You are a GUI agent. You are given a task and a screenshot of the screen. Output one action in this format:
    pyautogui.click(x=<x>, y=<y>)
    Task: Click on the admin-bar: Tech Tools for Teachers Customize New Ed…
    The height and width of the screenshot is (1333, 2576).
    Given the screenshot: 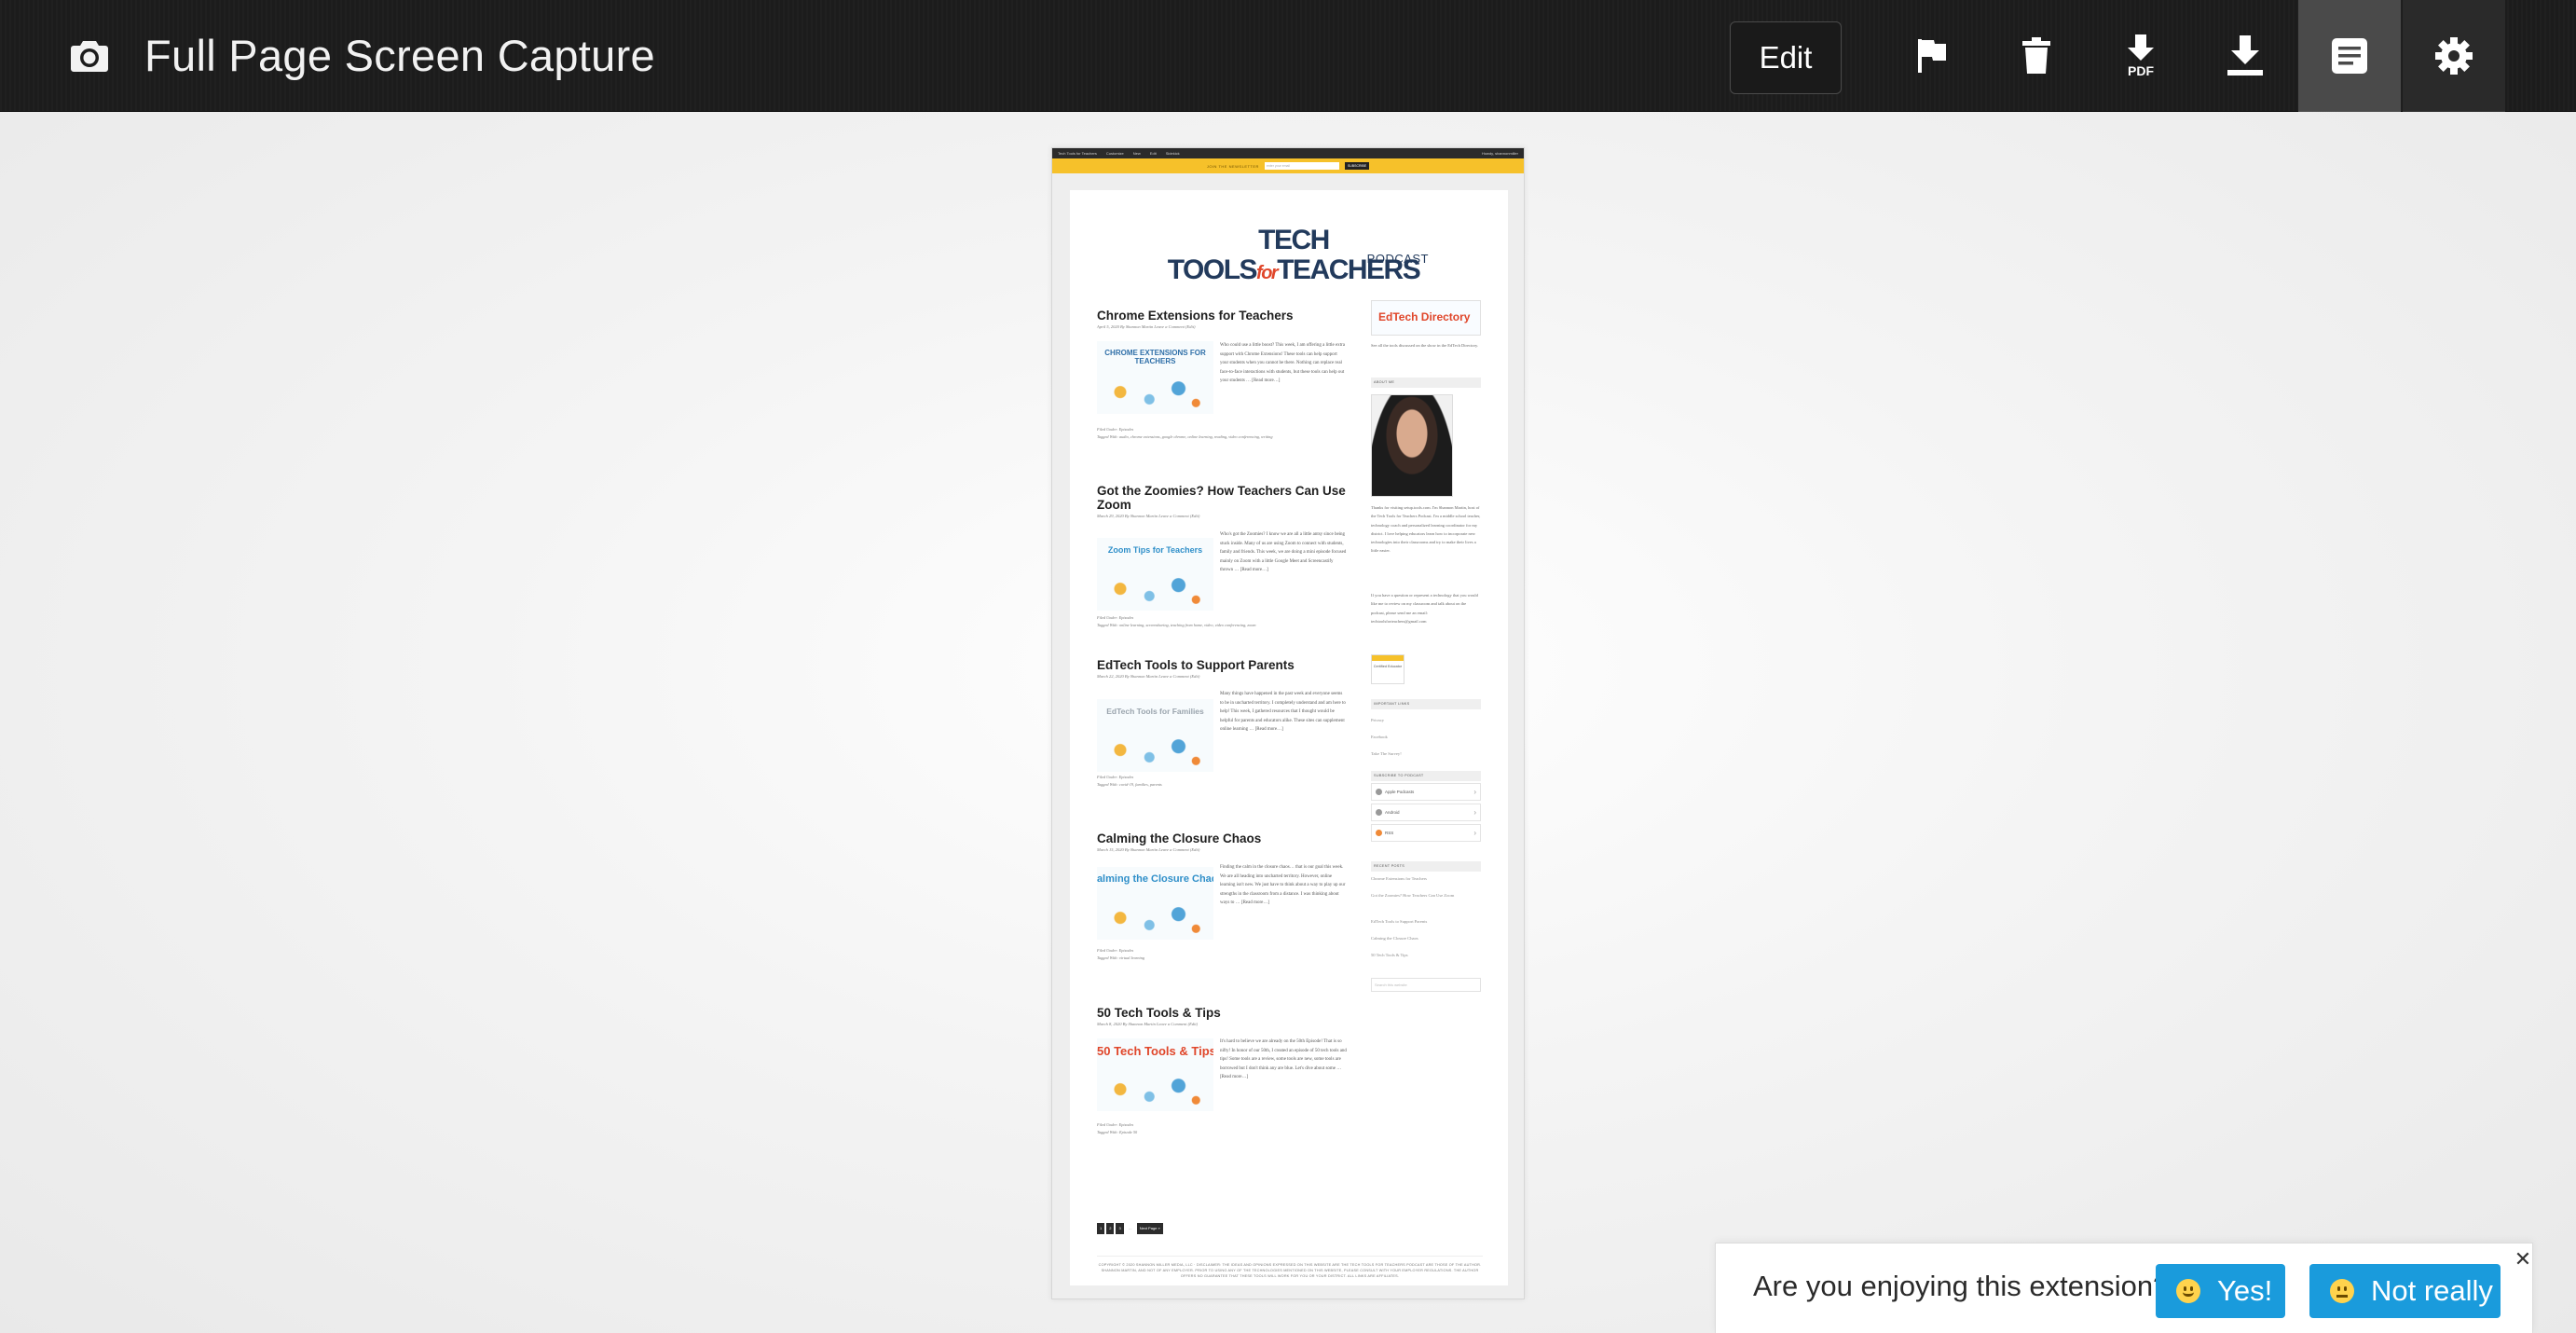 What is the action you would take?
    pyautogui.click(x=1288, y=153)
    